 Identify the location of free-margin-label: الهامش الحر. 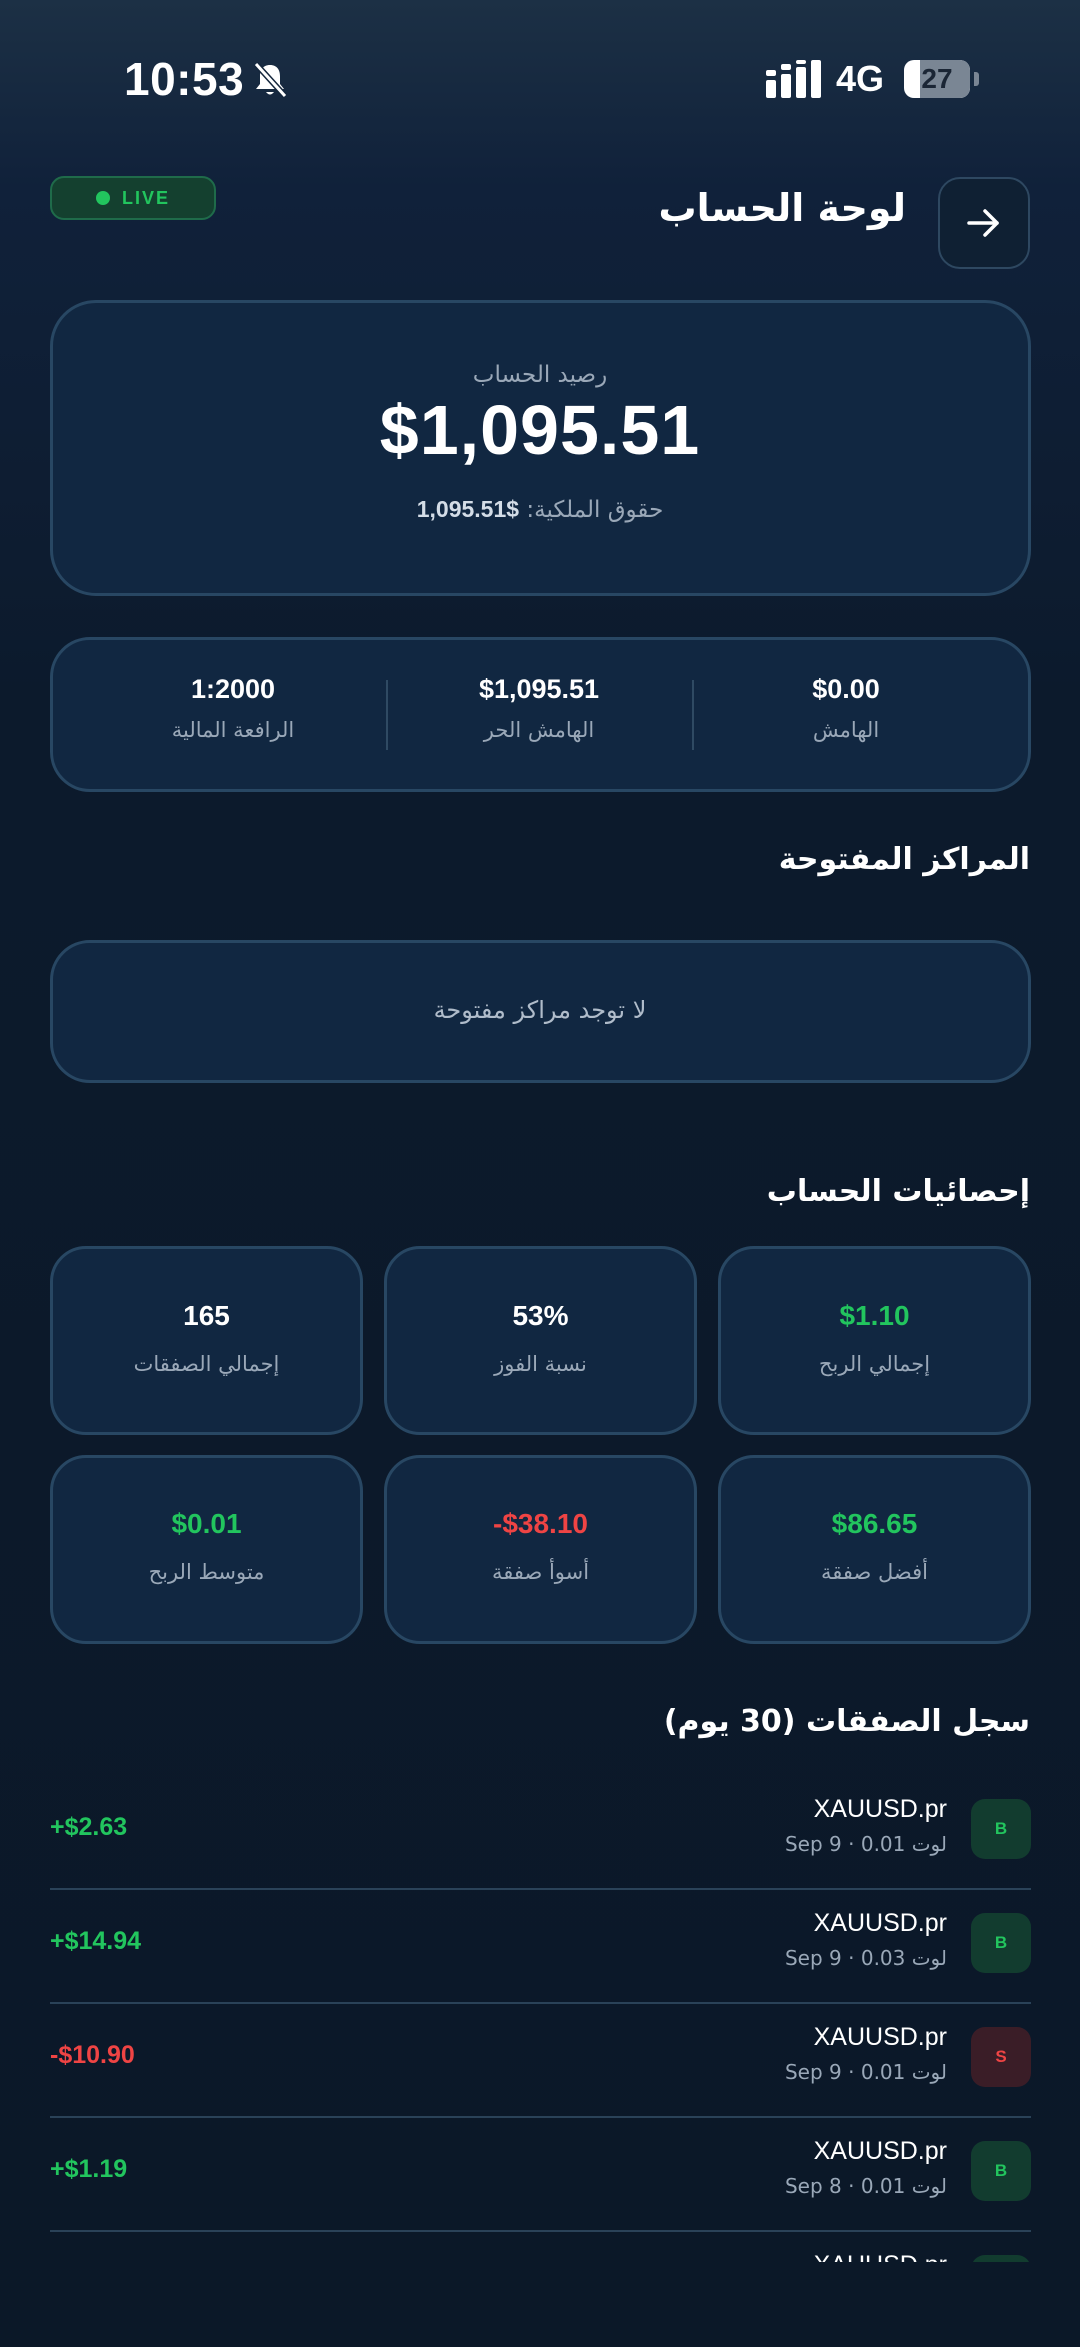
(539, 730).